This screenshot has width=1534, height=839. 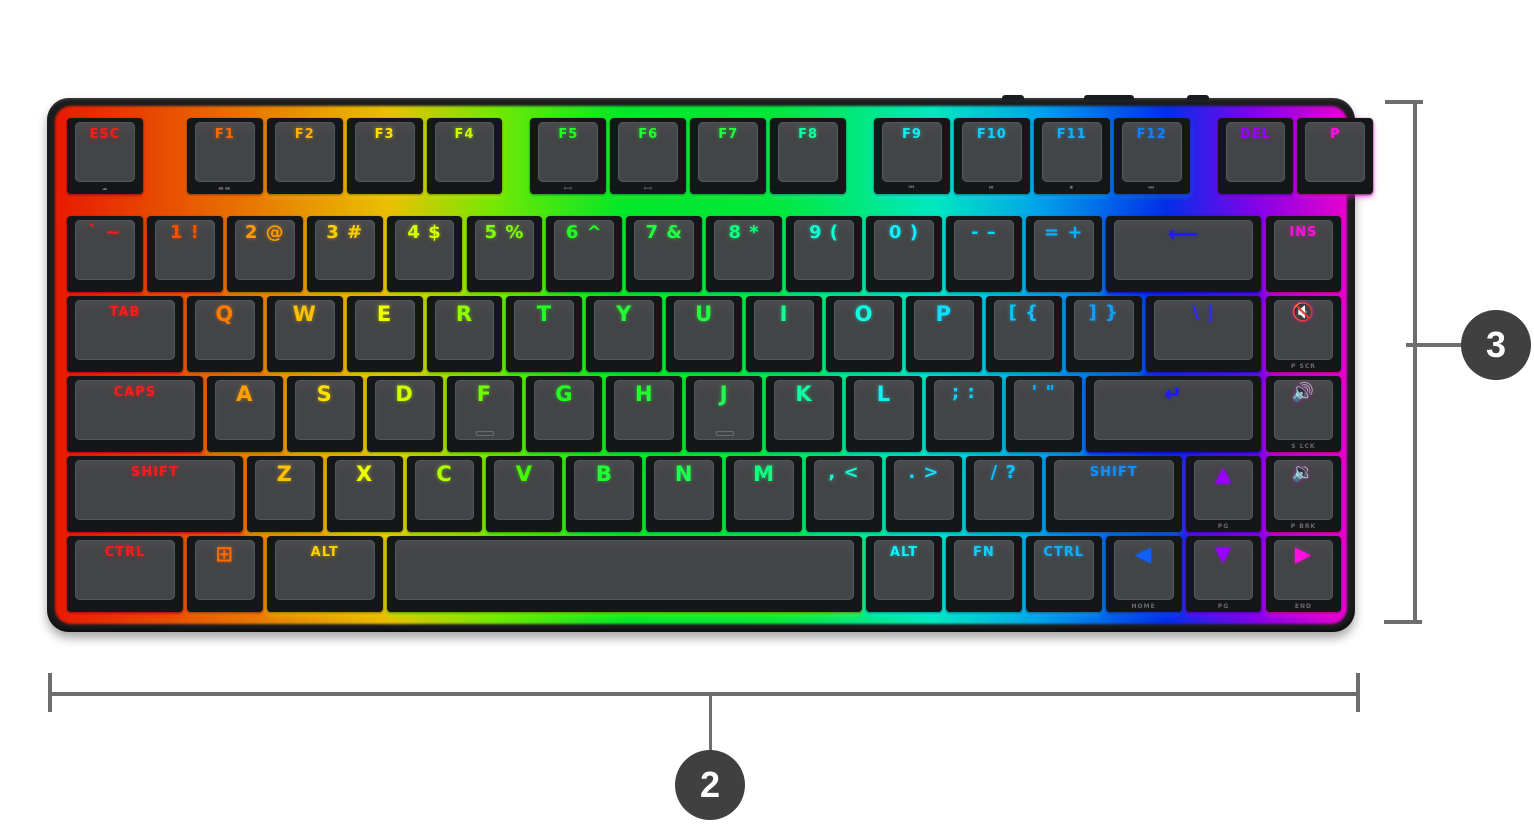 I want to click on key-f5: F5 ⟷, so click(x=568, y=156).